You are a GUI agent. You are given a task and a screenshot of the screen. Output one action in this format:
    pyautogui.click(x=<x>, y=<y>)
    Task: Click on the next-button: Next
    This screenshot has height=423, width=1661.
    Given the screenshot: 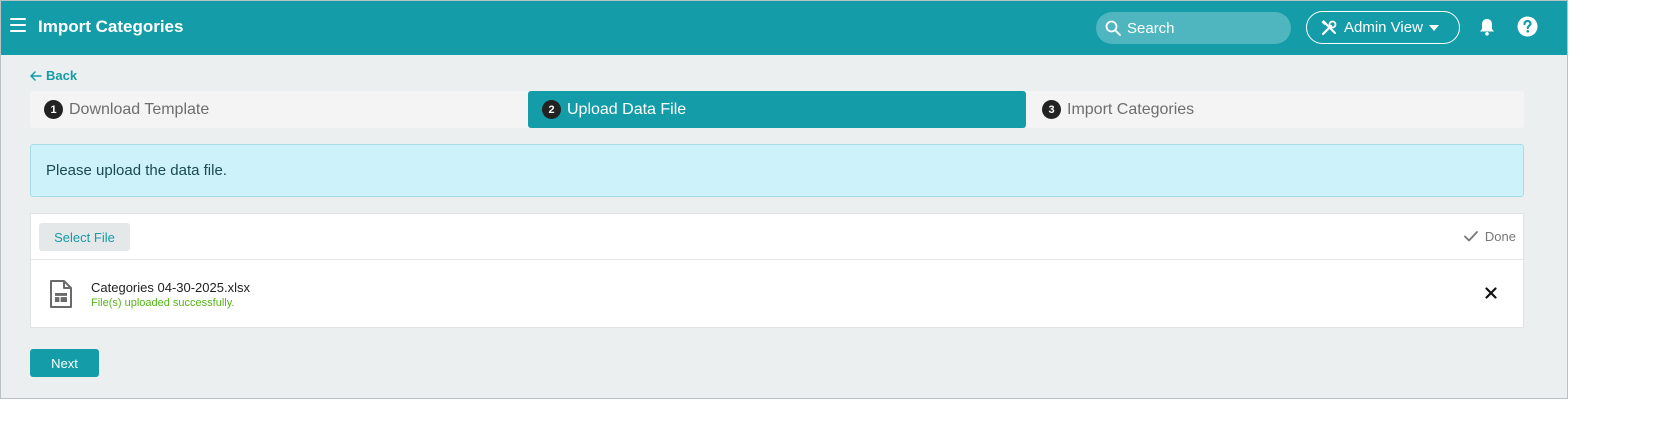 What is the action you would take?
    pyautogui.click(x=64, y=363)
    